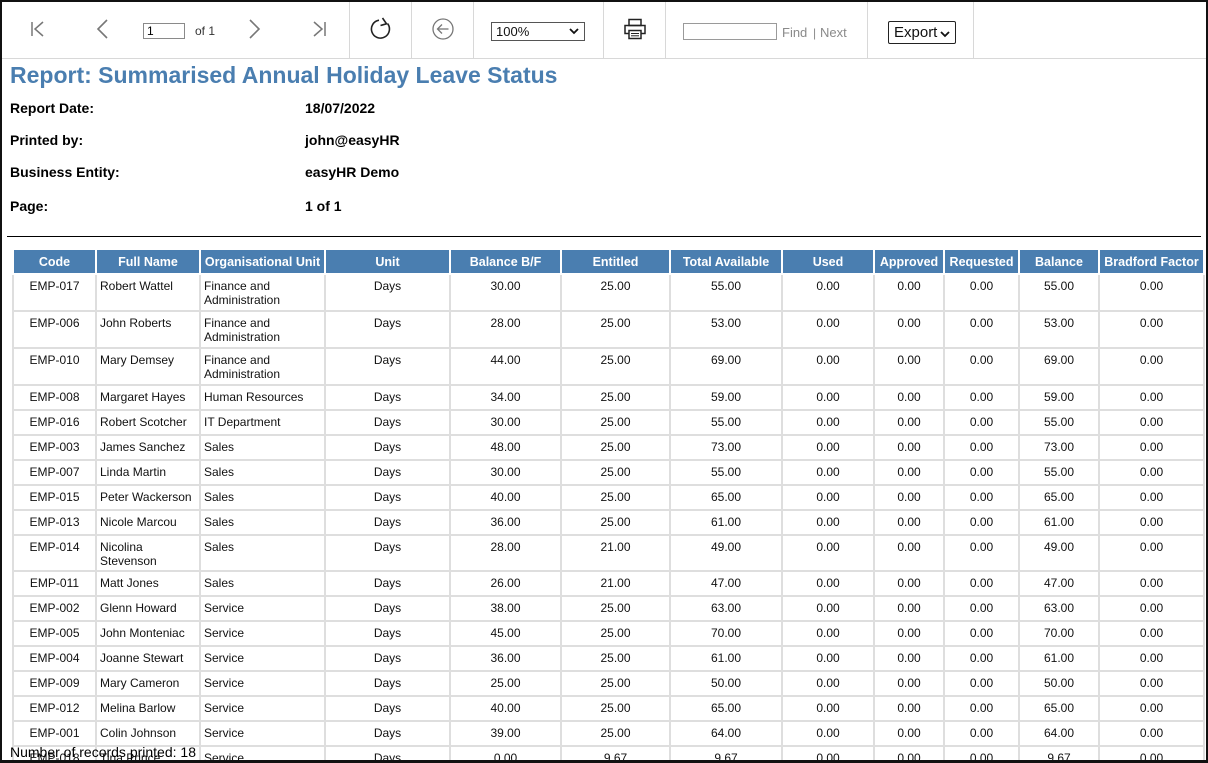  What do you see at coordinates (54, 522) in the screenshot?
I see `cell-code: EMP-013` at bounding box center [54, 522].